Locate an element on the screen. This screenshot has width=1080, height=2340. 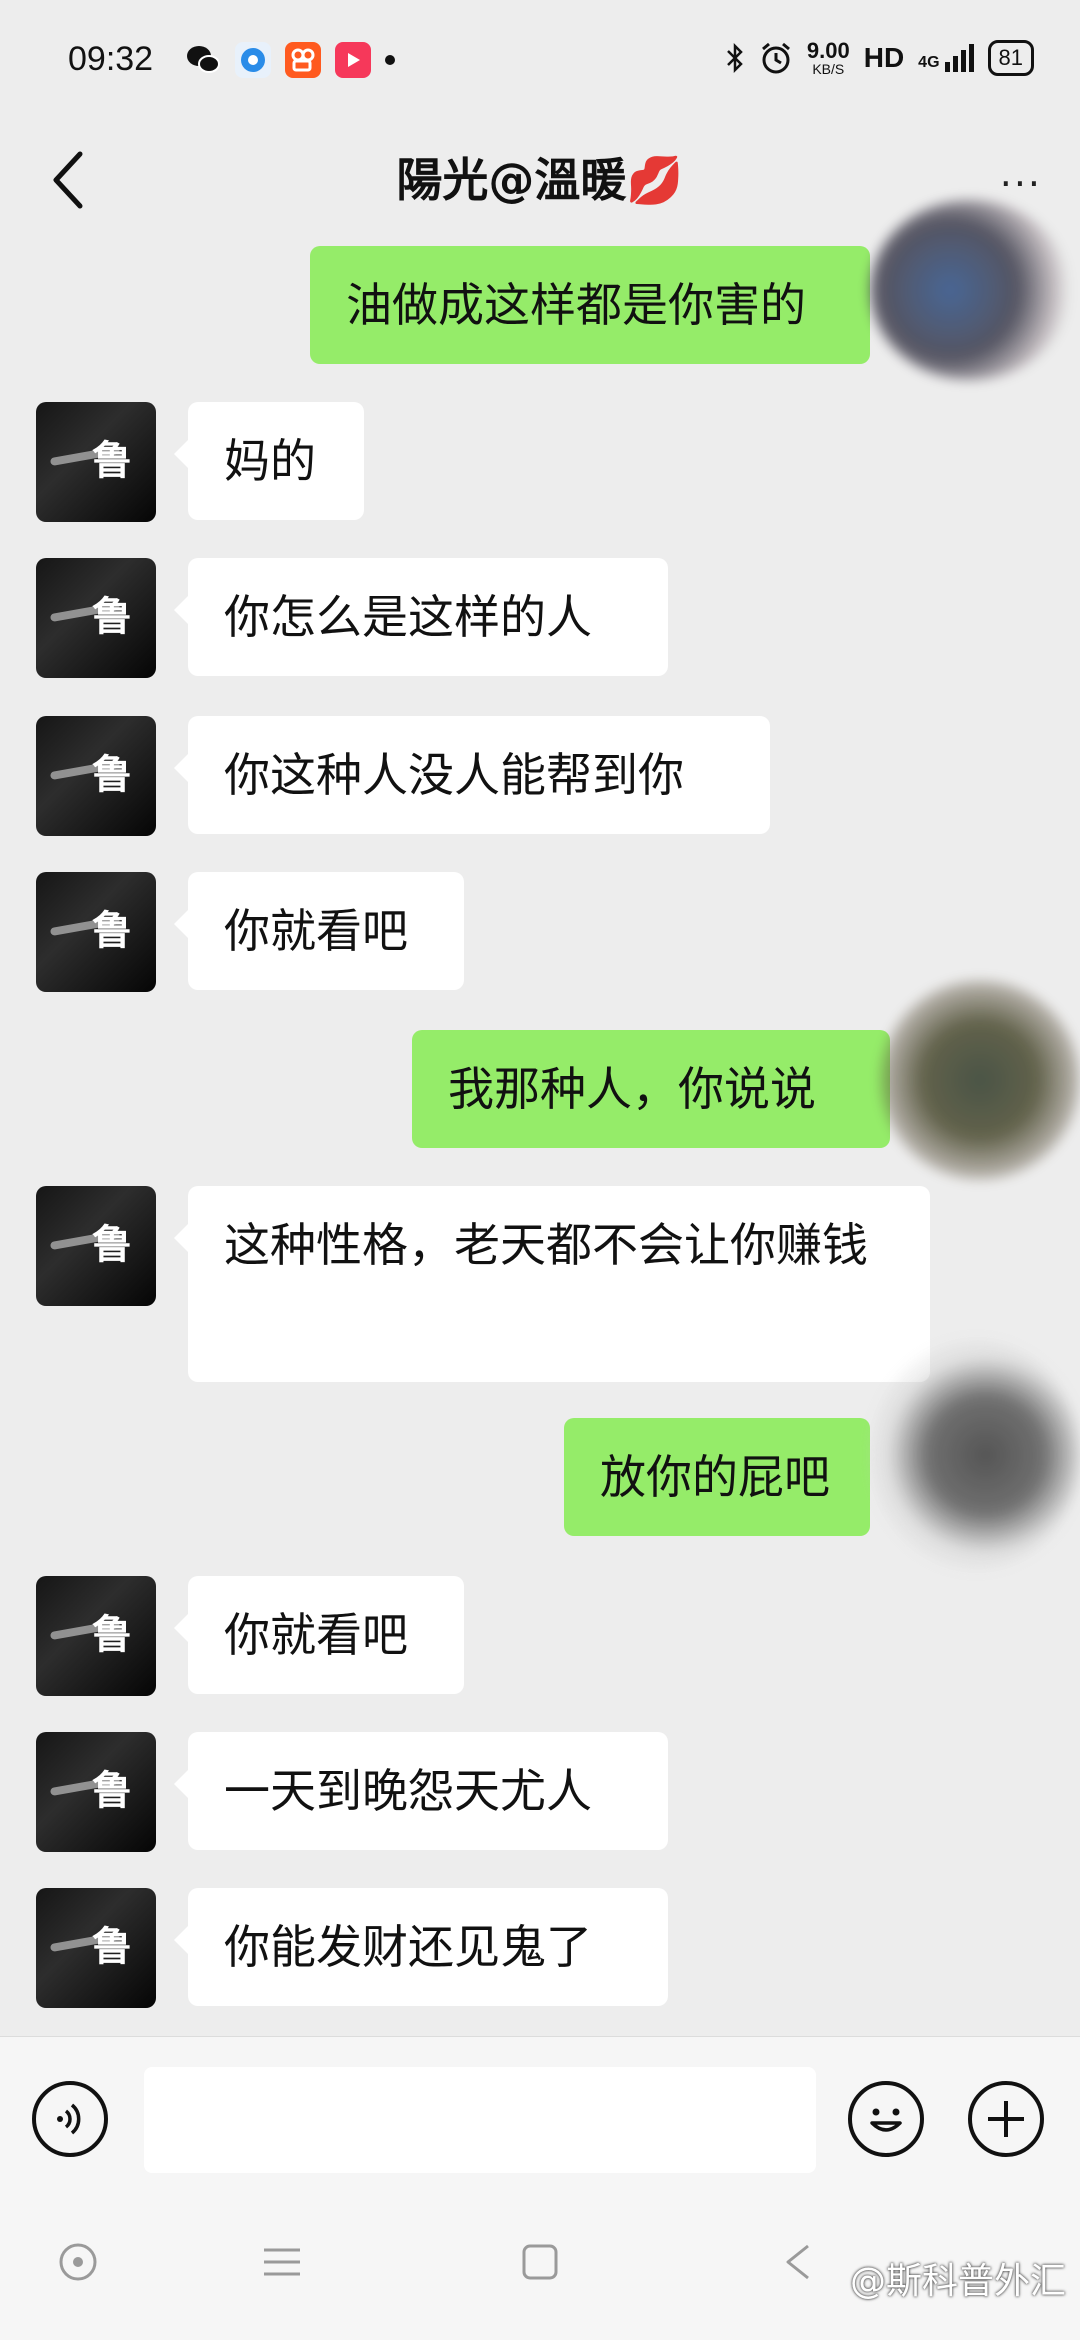
kuaishou-icon is located at coordinates (303, 60).